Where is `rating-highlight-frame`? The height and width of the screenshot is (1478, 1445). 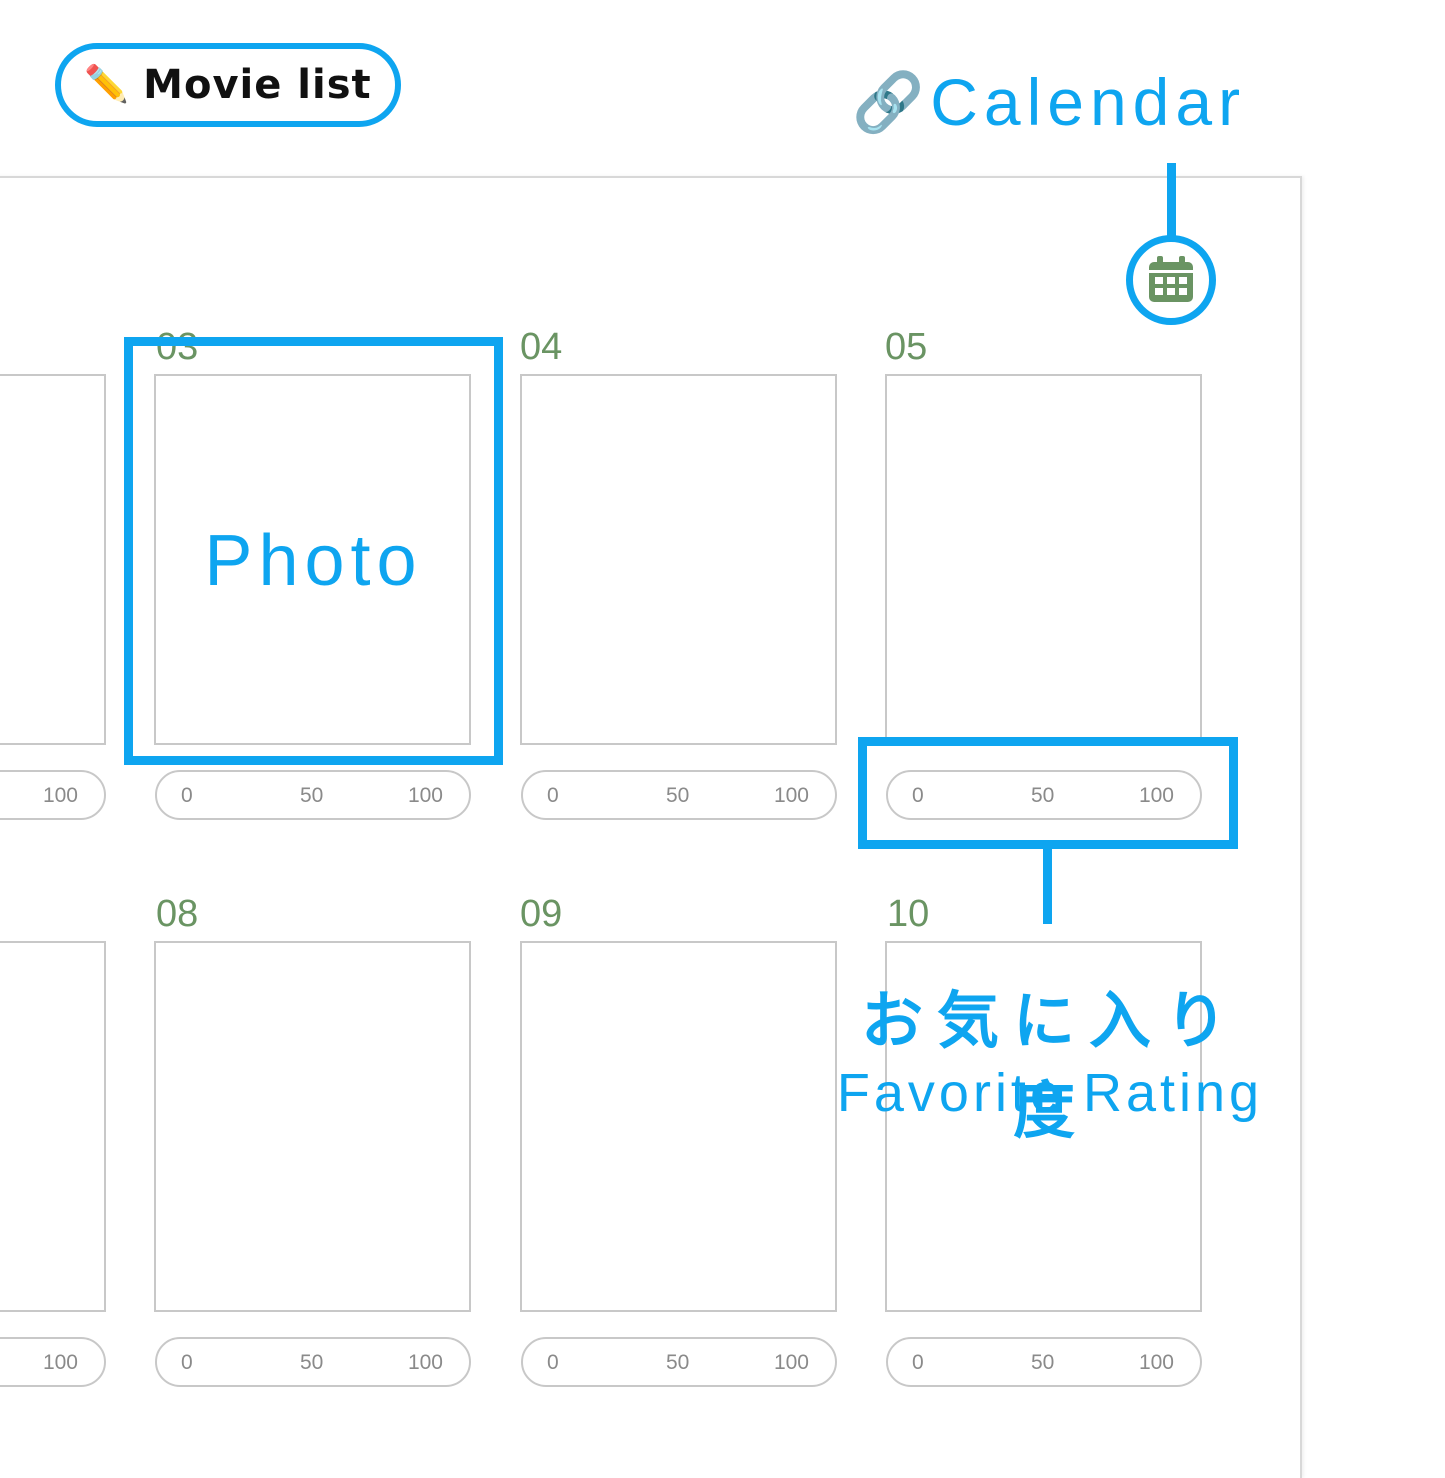 rating-highlight-frame is located at coordinates (1048, 793).